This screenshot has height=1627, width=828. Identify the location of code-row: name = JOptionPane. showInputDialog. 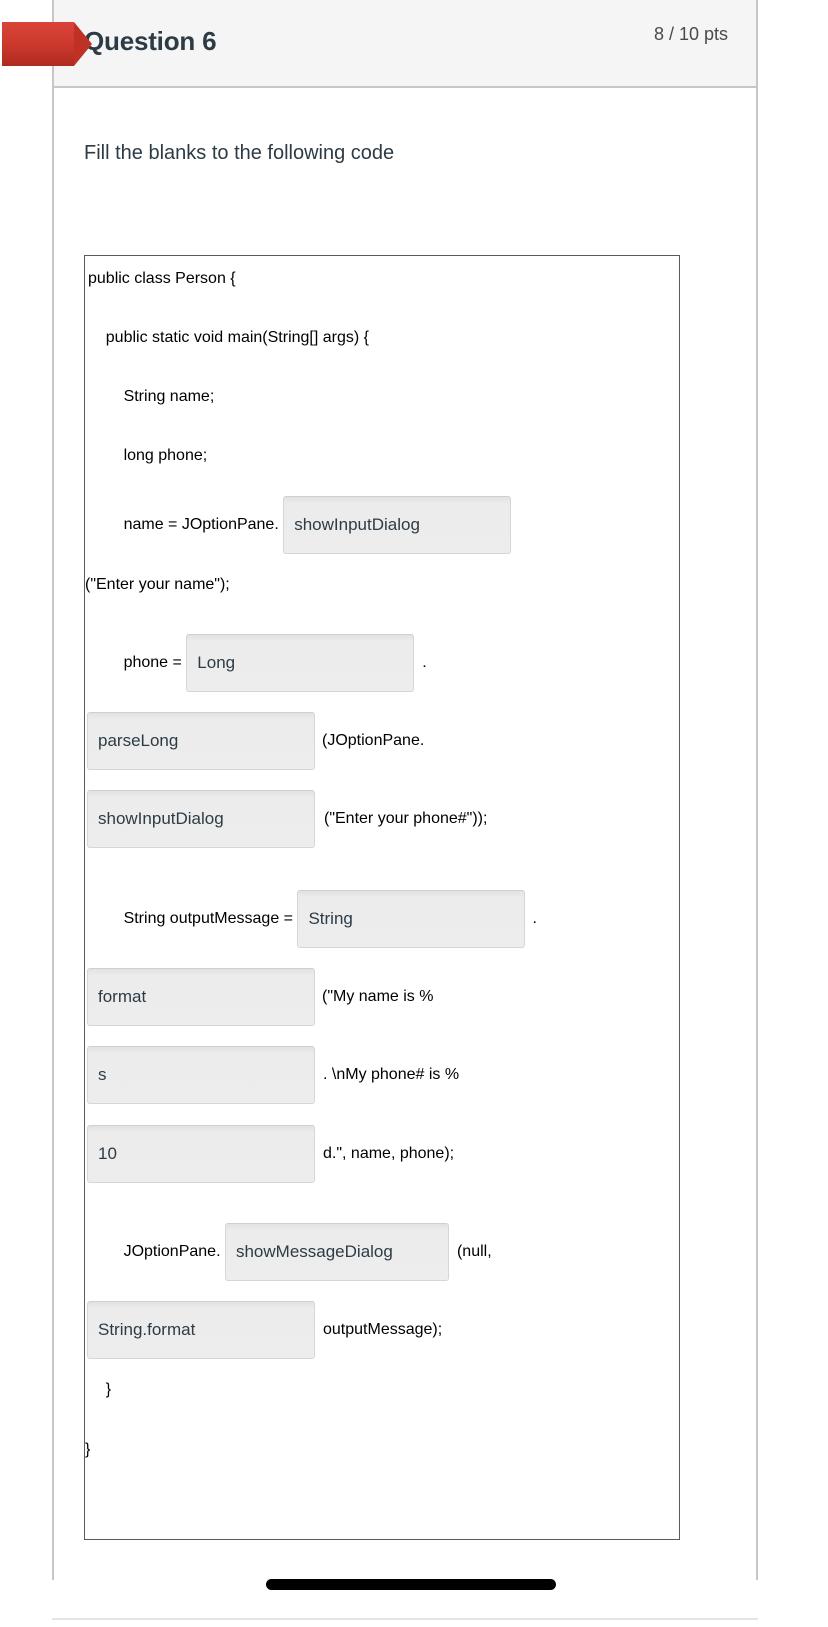
(383, 525).